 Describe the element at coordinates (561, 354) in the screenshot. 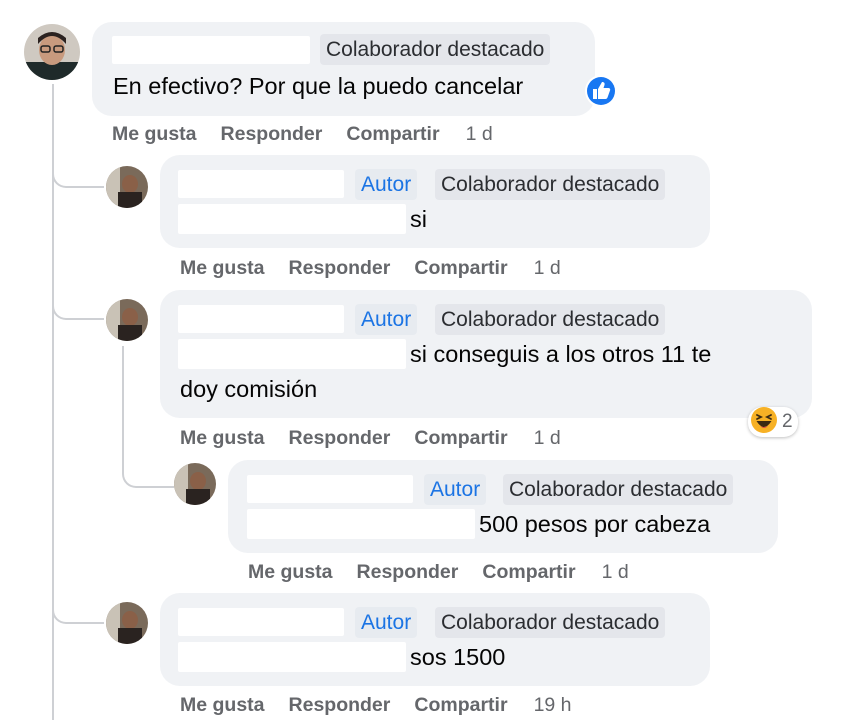

I see `comment-text: si conseguis a los otros 11 te` at that location.